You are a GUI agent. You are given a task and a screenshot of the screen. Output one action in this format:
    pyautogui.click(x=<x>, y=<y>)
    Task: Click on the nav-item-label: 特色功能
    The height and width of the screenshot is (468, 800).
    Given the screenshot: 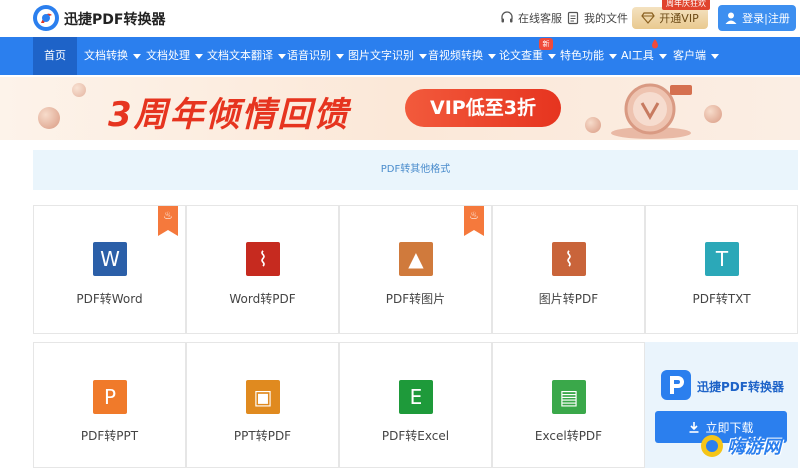 What is the action you would take?
    pyautogui.click(x=582, y=55)
    